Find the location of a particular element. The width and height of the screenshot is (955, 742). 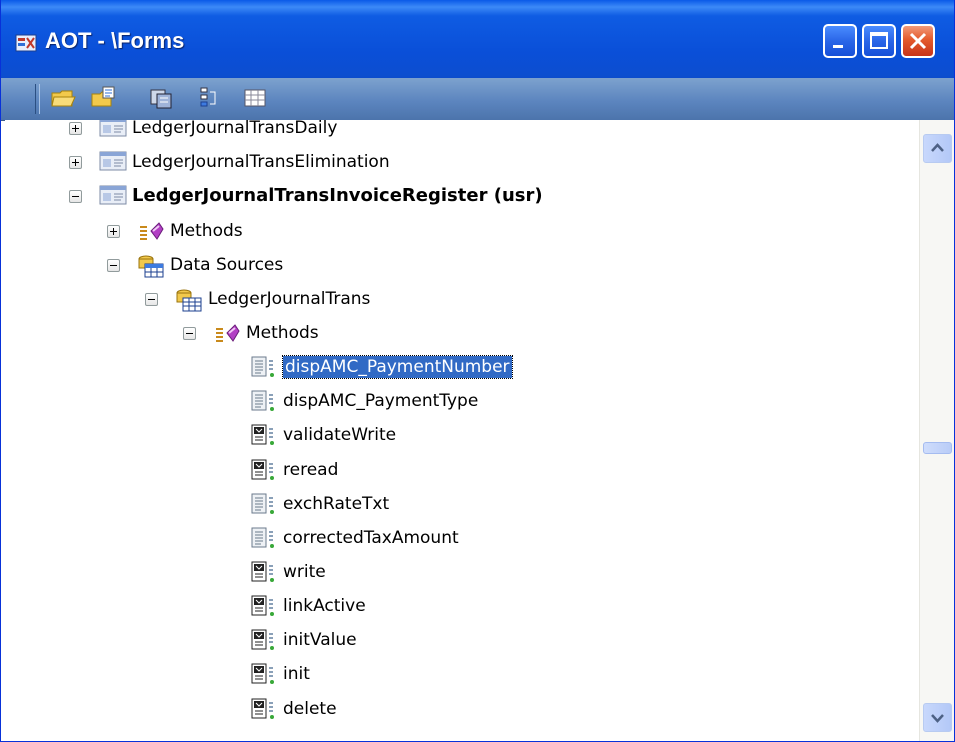

chevron-up-icon is located at coordinates (937, 147).